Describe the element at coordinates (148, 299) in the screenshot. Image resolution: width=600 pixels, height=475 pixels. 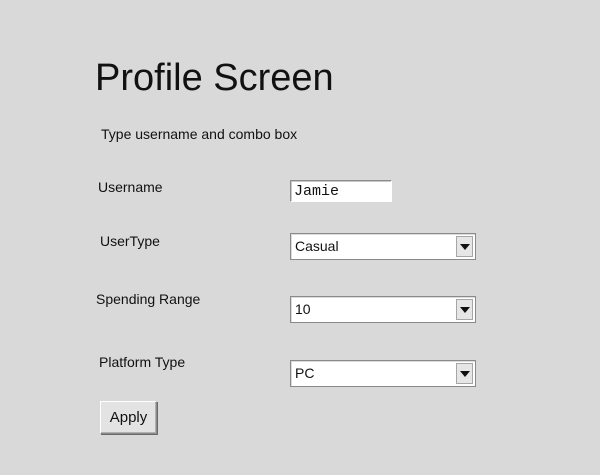
I see `spending-range-label: Spending Range` at that location.